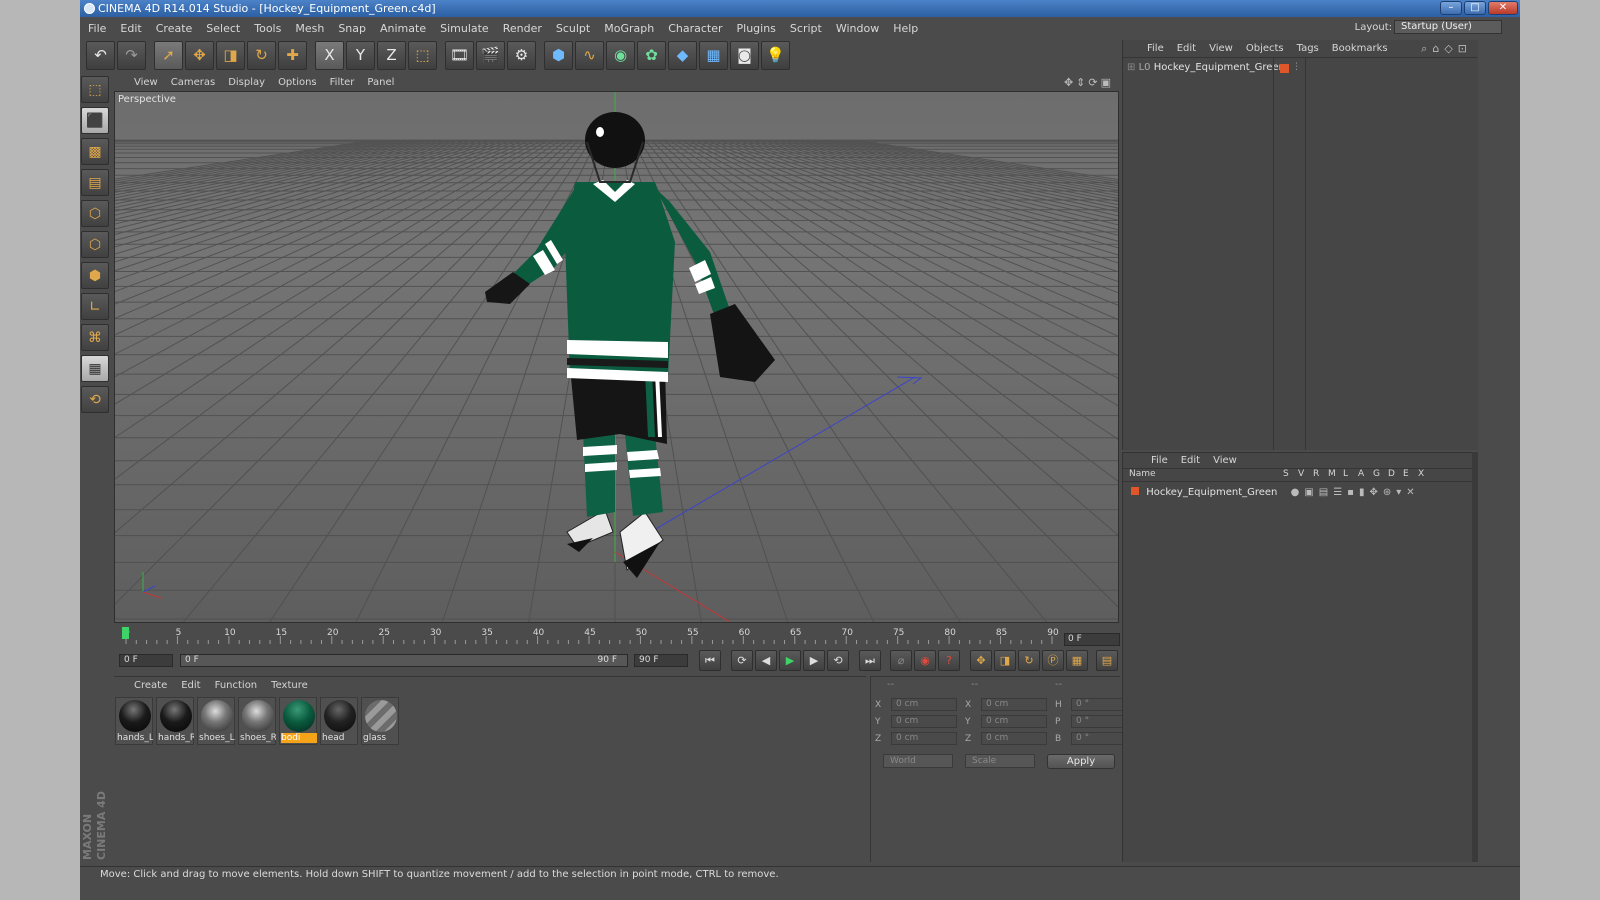 This screenshot has width=1600, height=900. Describe the element at coordinates (1206, 475) in the screenshot. I see `column-name: Name` at that location.